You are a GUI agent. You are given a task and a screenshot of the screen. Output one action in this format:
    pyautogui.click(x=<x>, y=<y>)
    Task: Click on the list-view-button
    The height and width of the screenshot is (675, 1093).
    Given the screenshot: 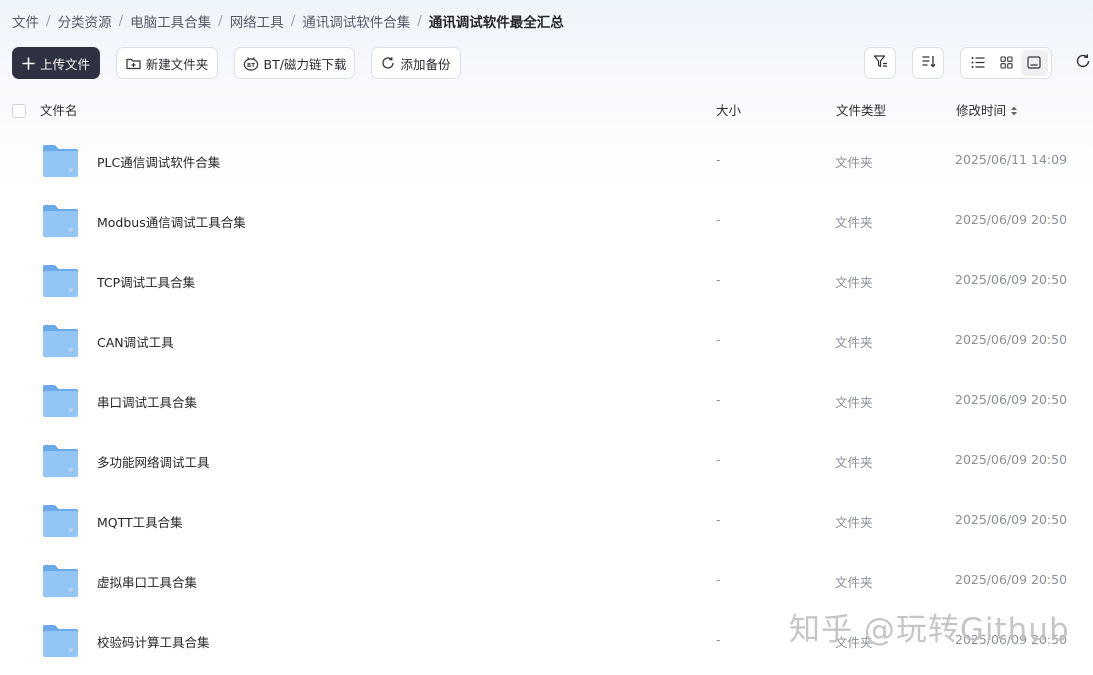 What is the action you would take?
    pyautogui.click(x=978, y=63)
    